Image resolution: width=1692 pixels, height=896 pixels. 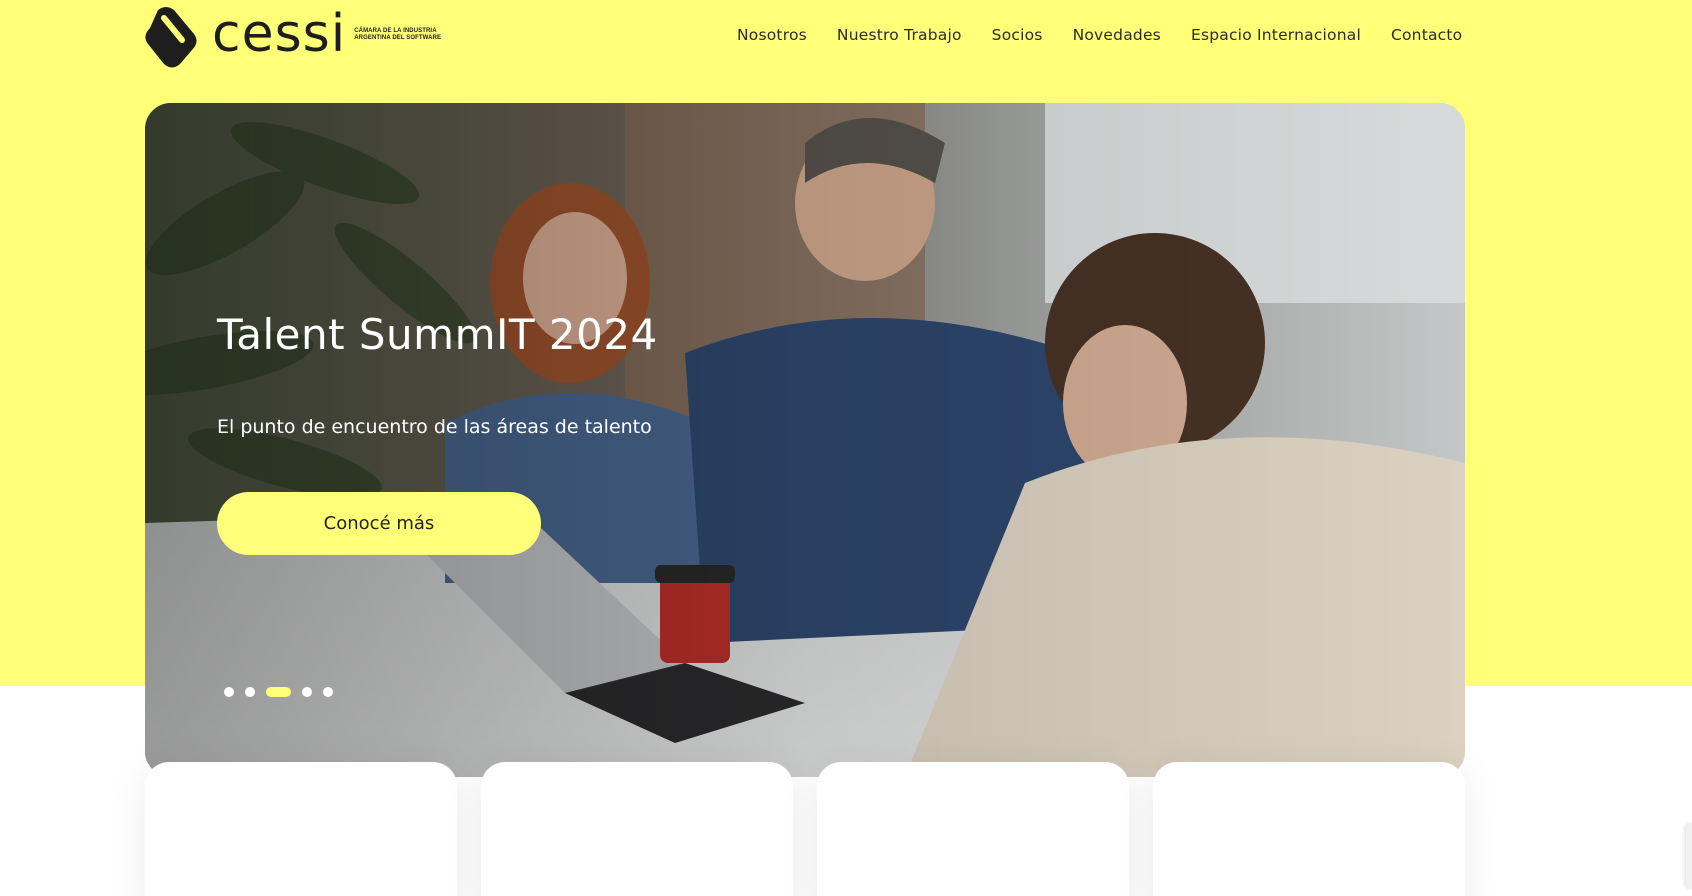 What do you see at coordinates (171, 37) in the screenshot?
I see `cessi-logo-mark-icon` at bounding box center [171, 37].